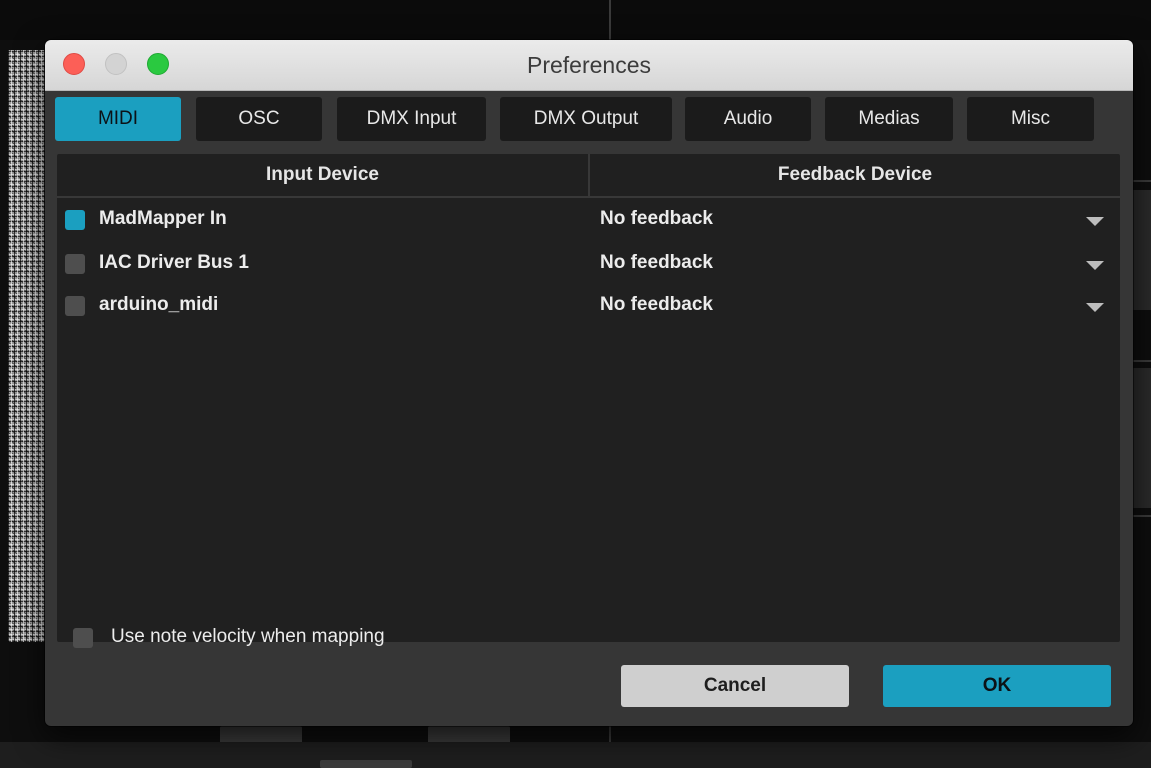 The image size is (1151, 768). I want to click on device-row: arduino_midi No feedback, so click(588, 306).